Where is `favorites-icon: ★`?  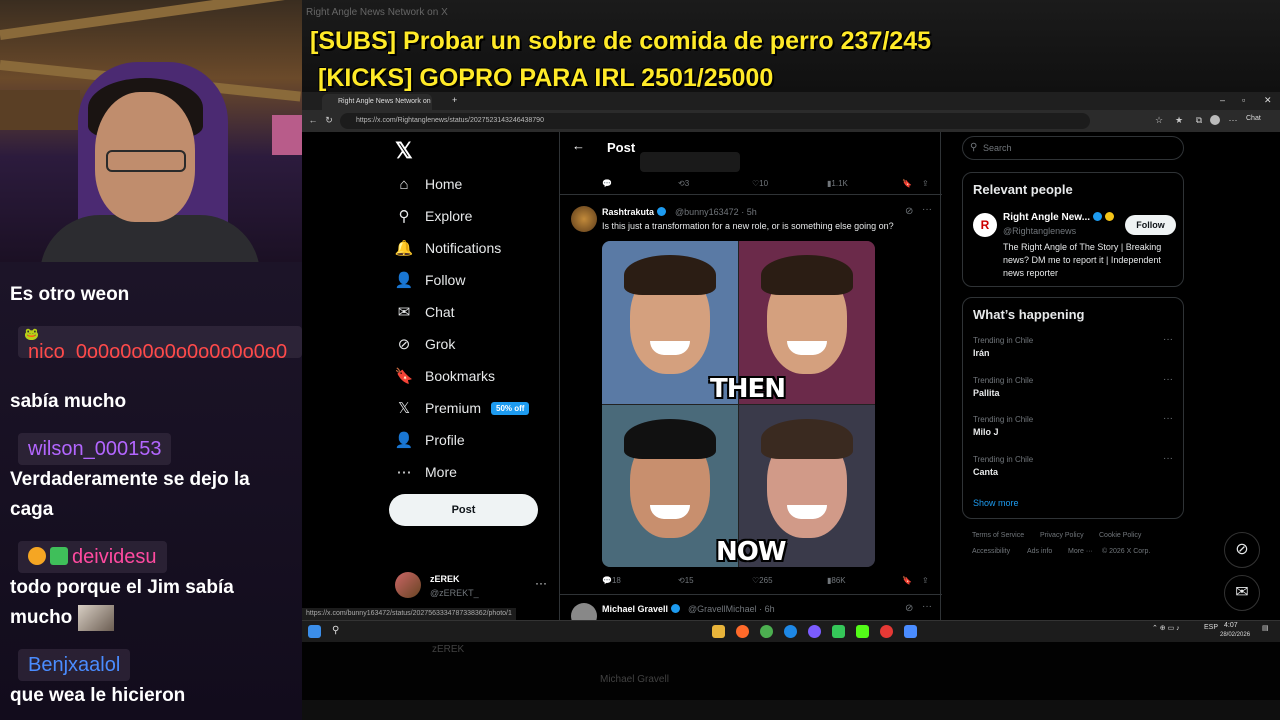
favorites-icon: ★ is located at coordinates (1179, 120).